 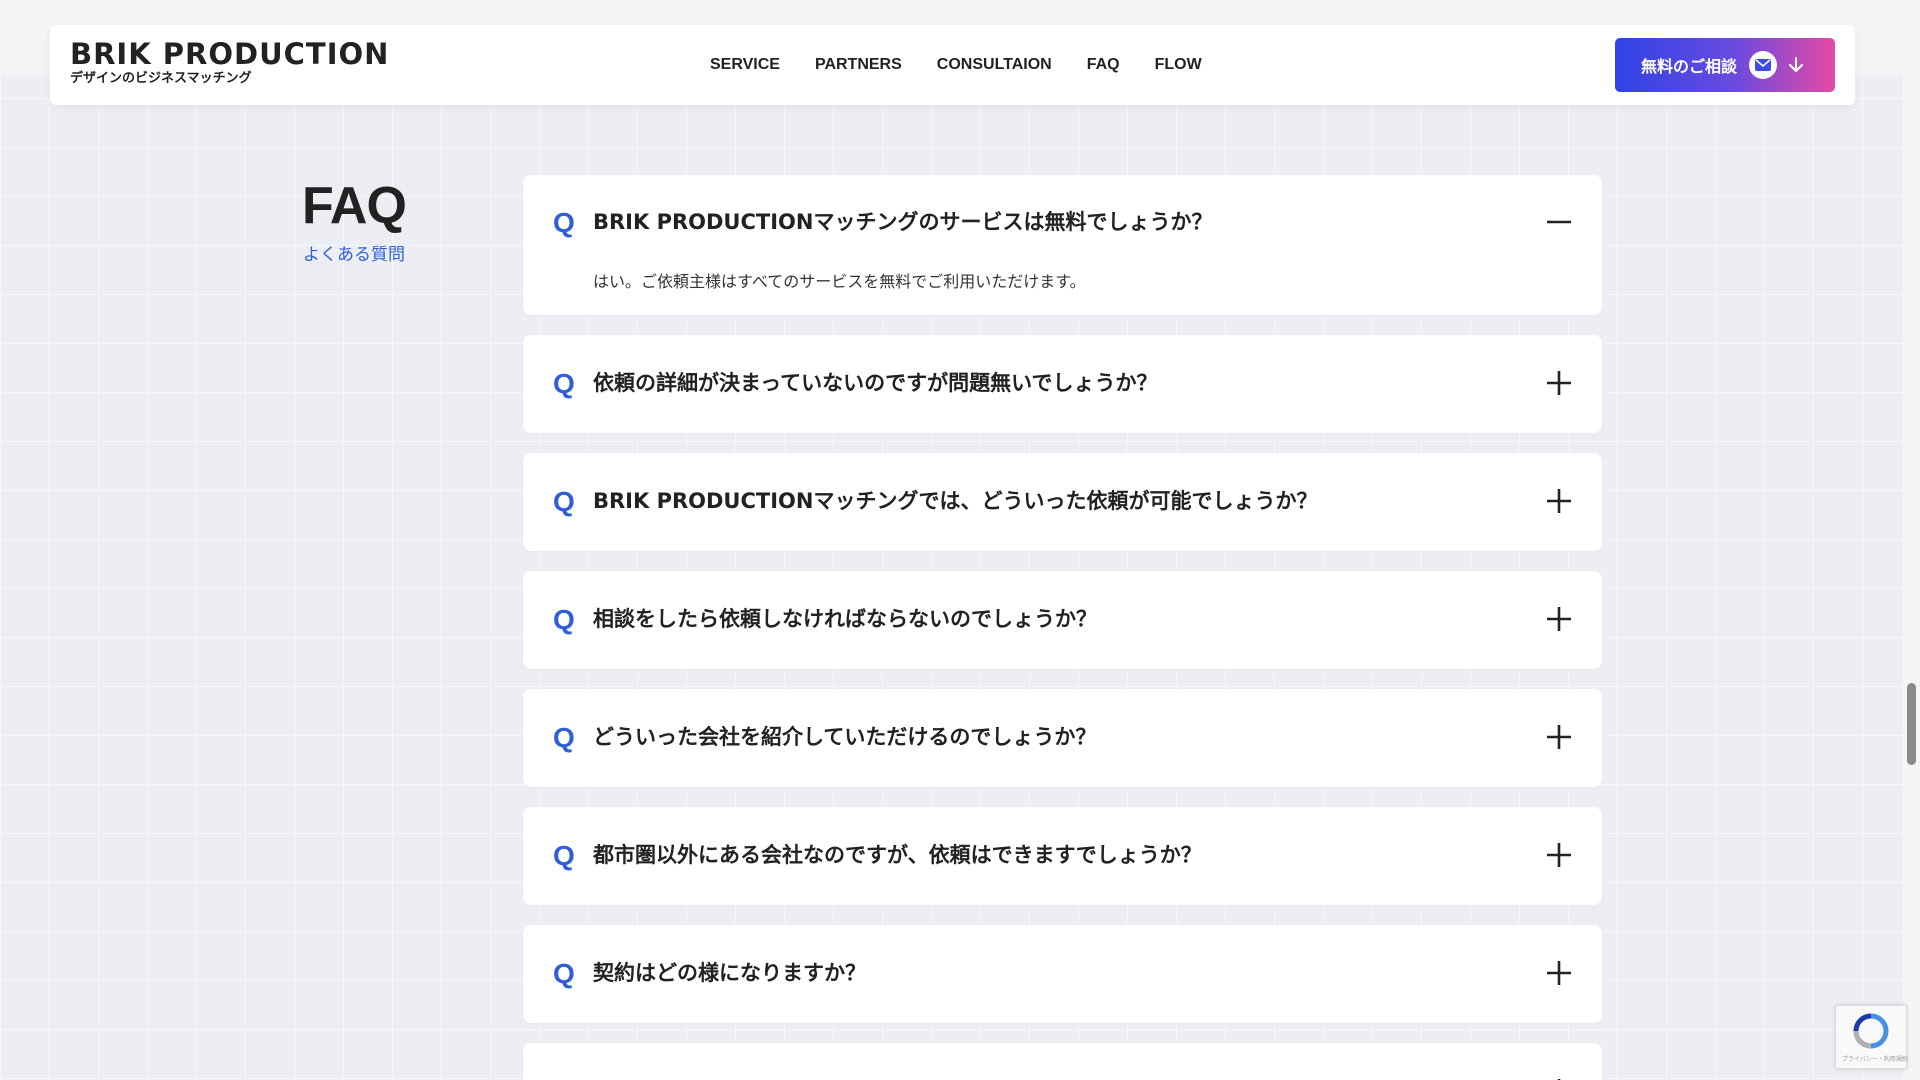 I want to click on nav-link-service: SERVICE, so click(x=745, y=65).